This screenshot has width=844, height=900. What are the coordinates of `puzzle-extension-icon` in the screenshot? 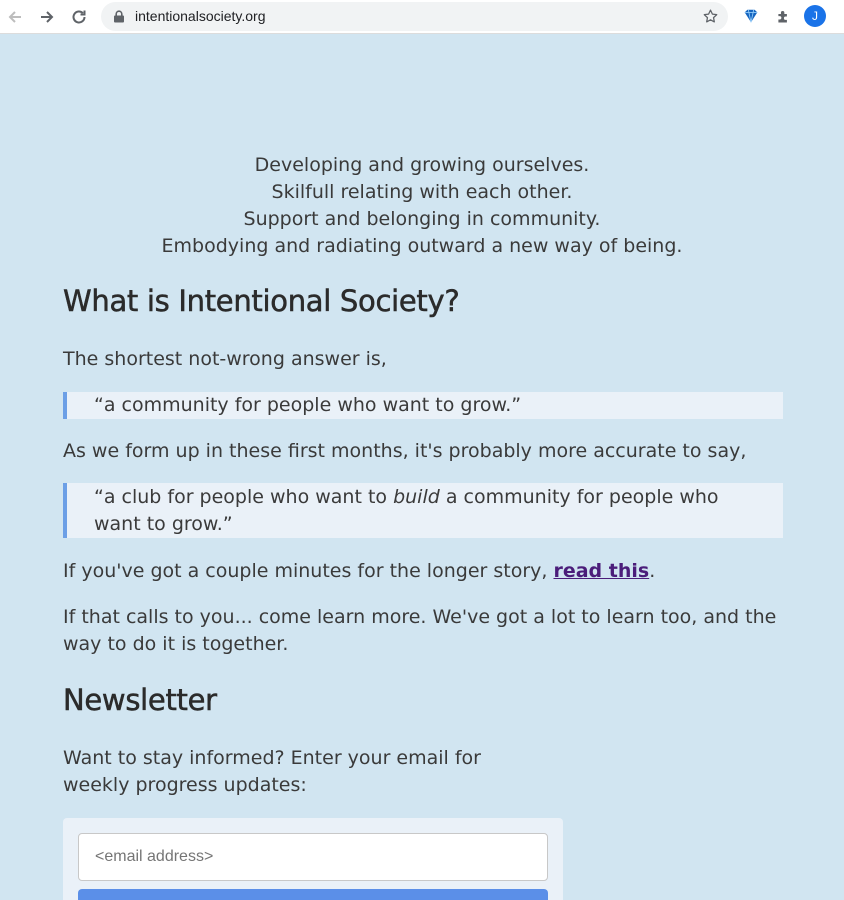 It's located at (782, 16).